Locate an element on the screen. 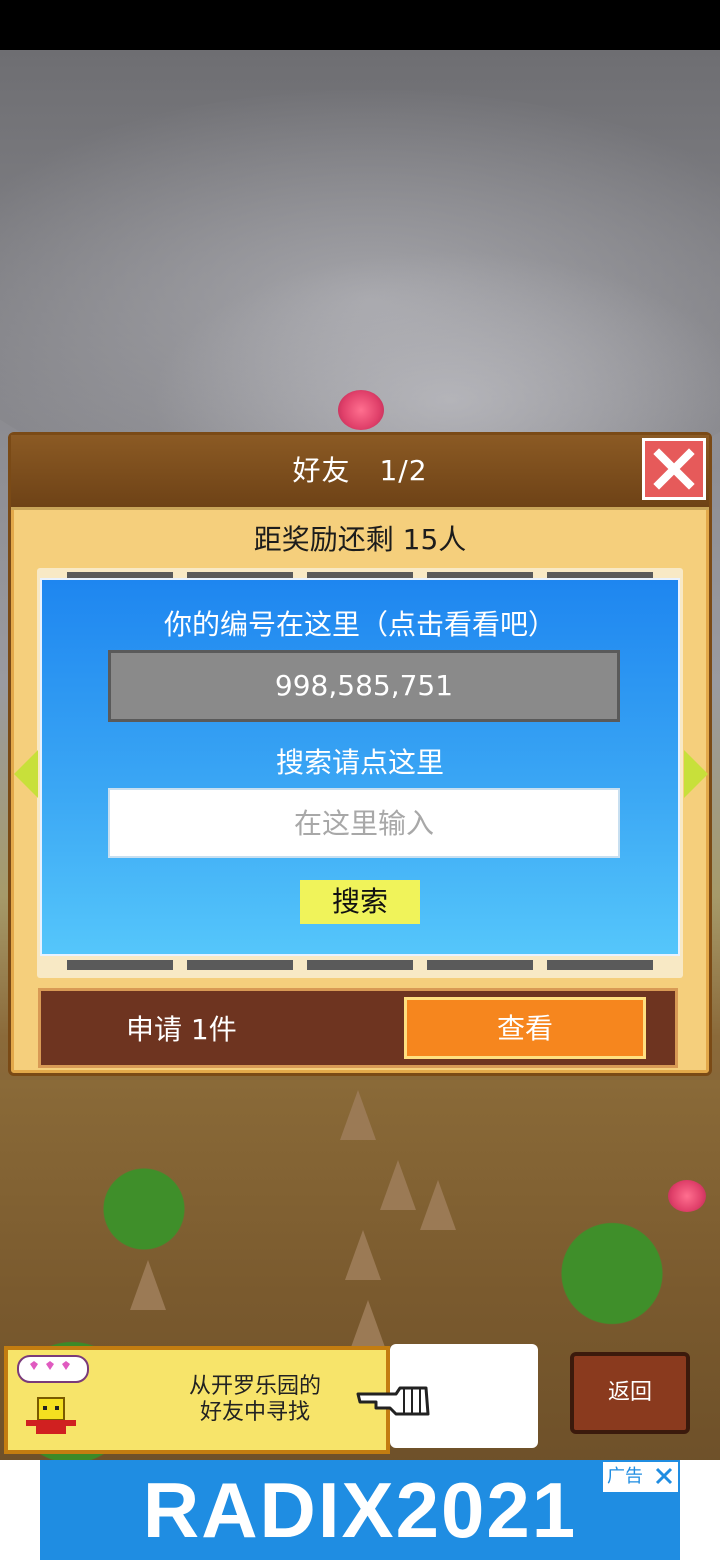 This screenshot has height=1560, width=720. status-bar is located at coordinates (360, 25).